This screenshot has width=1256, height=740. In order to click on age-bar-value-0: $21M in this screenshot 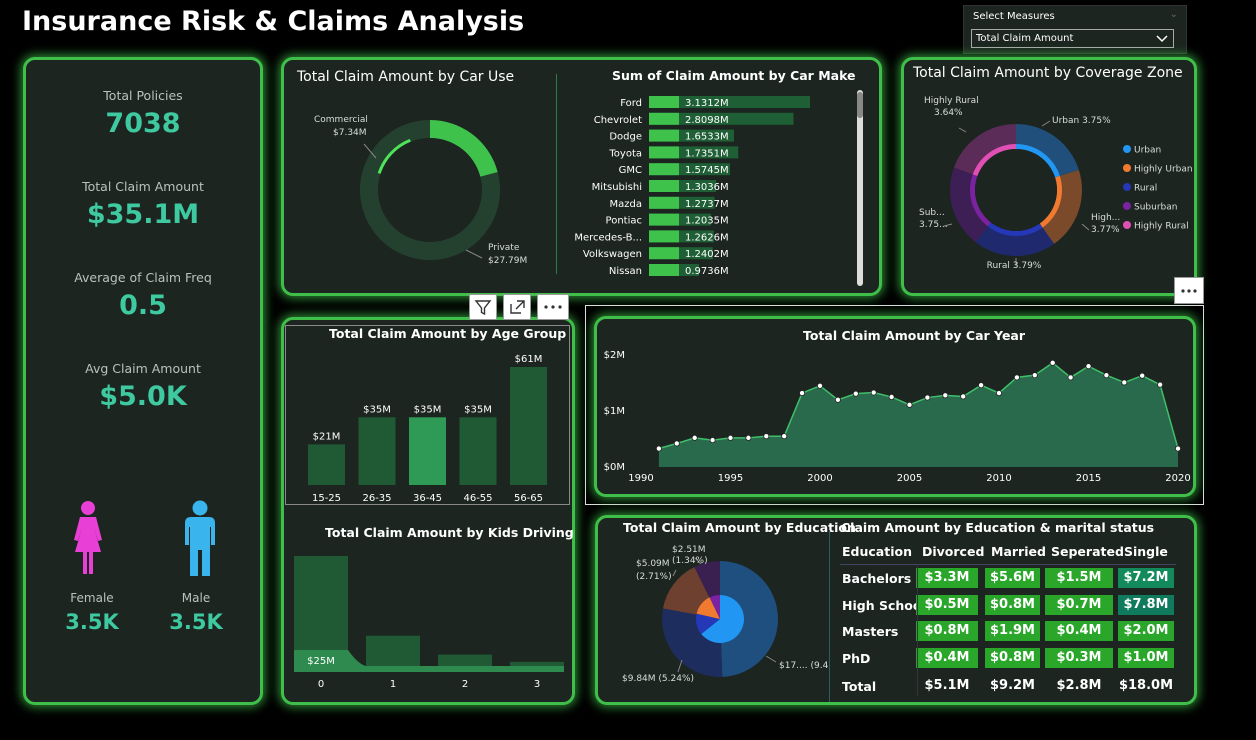, I will do `click(327, 436)`.